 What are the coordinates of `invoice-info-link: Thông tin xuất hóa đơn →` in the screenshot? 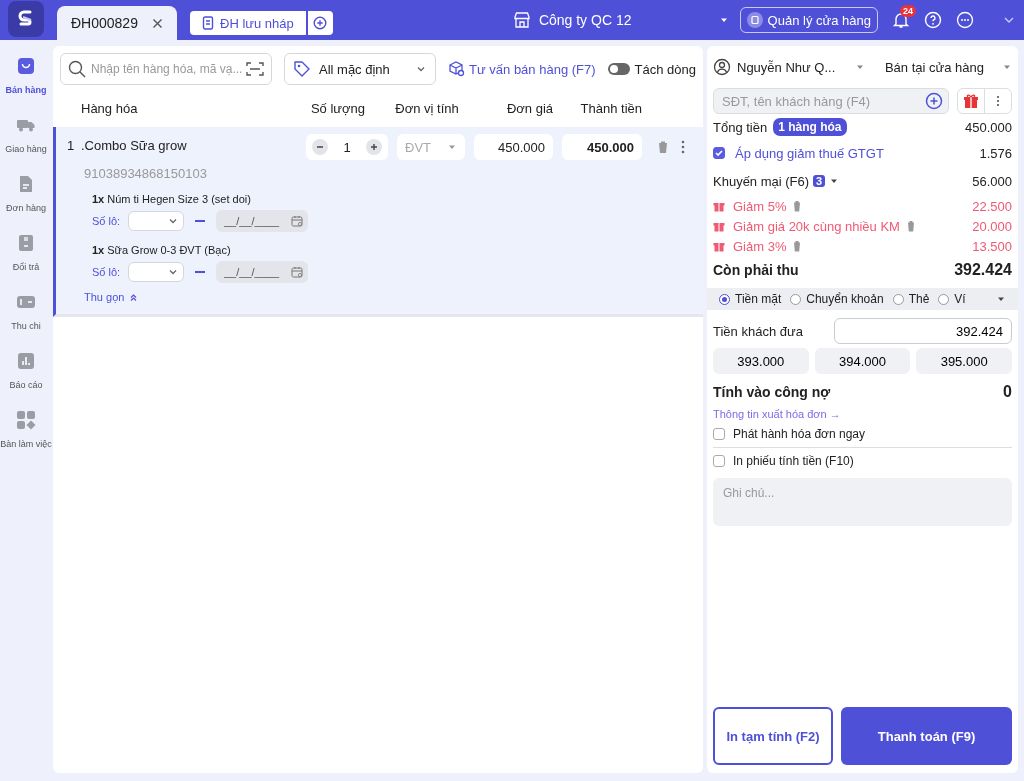 It's located at (777, 414).